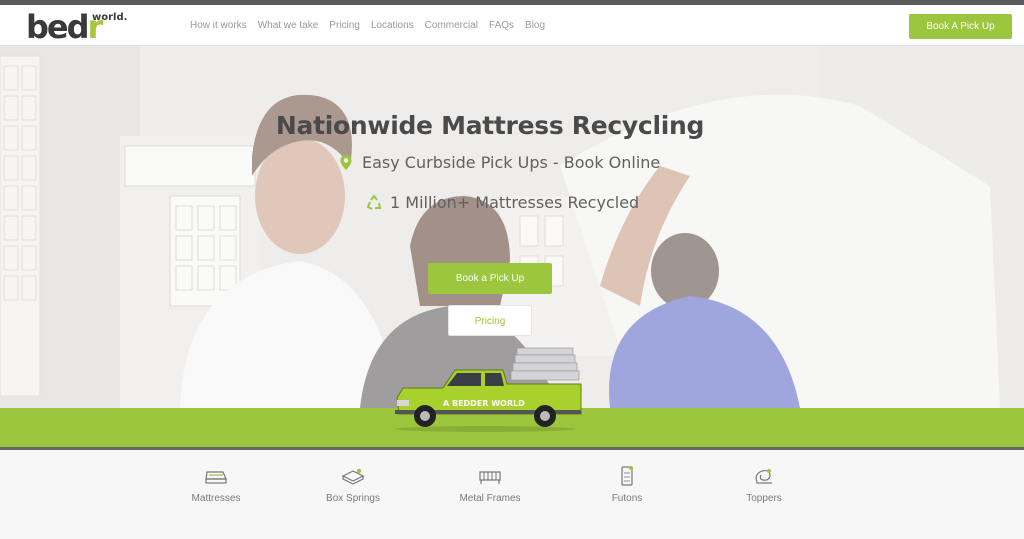  Describe the element at coordinates (511, 162) in the screenshot. I see `feature-curbside-text: Easy Curbside Pick Ups - Book Online` at that location.